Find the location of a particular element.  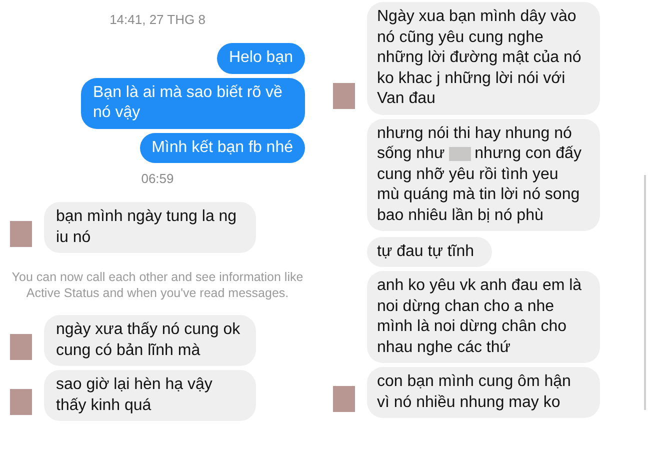

received-message: Ngày xua bạn mình dây vào nó cũng yêu cung nghe những lời đường mật của nó ko khac j những lời nói với Van đau is located at coordinates (483, 58).